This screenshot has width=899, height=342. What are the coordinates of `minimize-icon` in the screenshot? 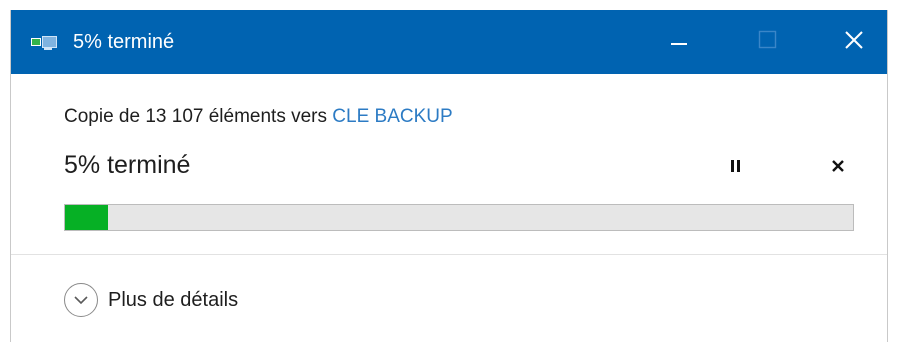 It's located at (680, 42).